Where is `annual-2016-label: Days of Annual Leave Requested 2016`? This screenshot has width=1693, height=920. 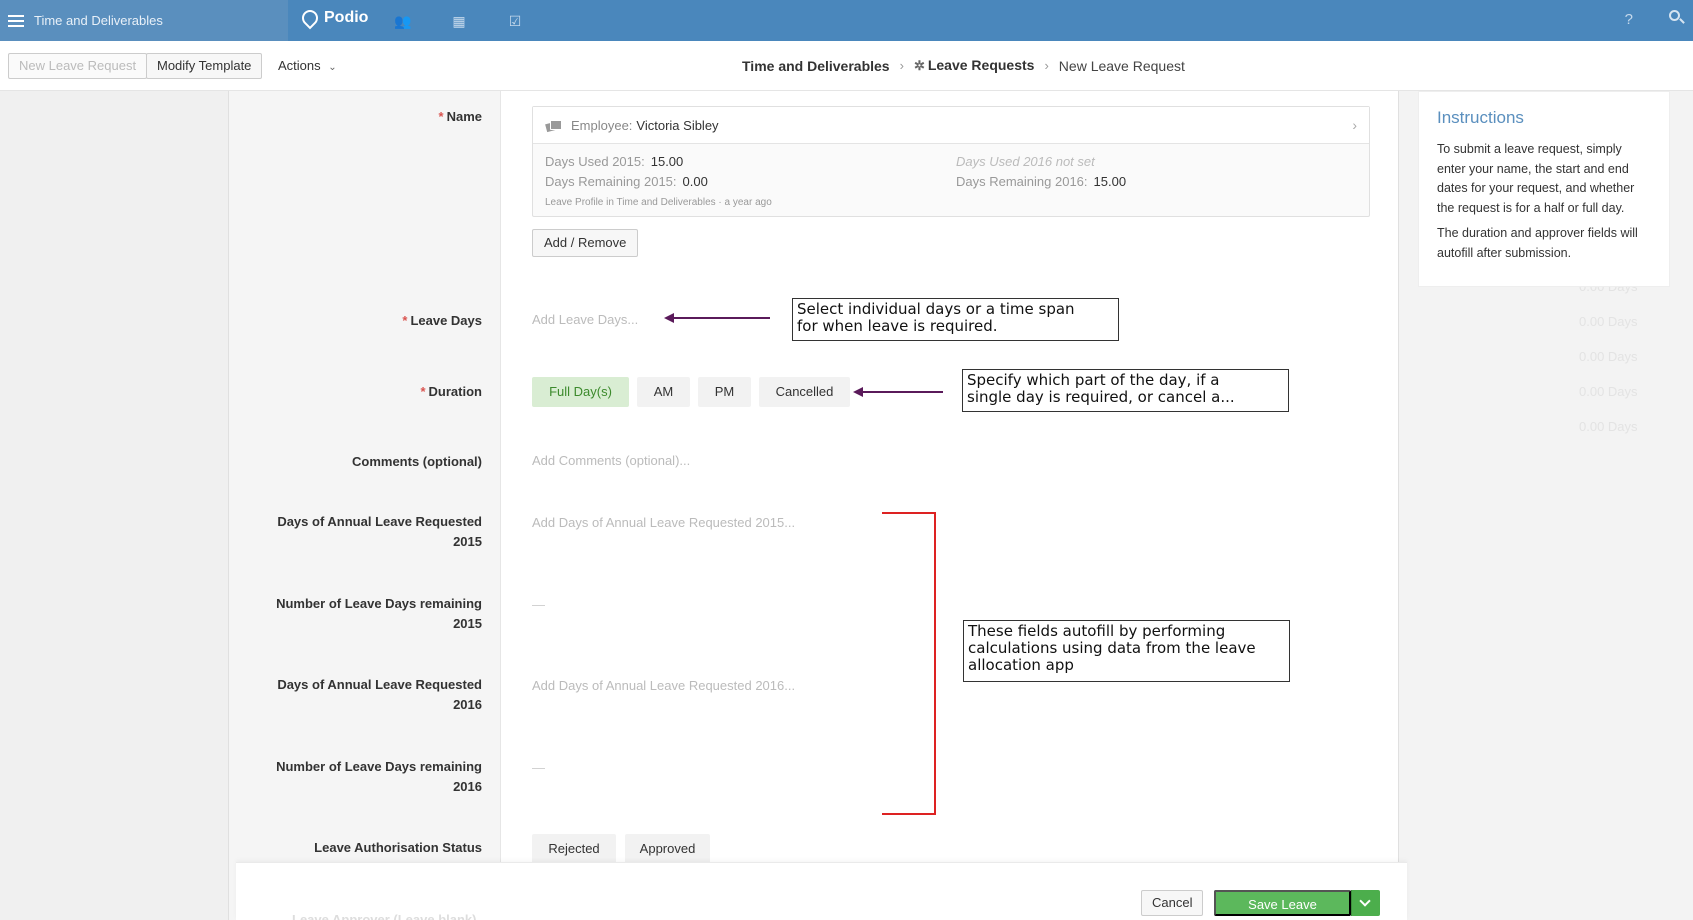
annual-2016-label: Days of Annual Leave Requested 2016 is located at coordinates (379, 694).